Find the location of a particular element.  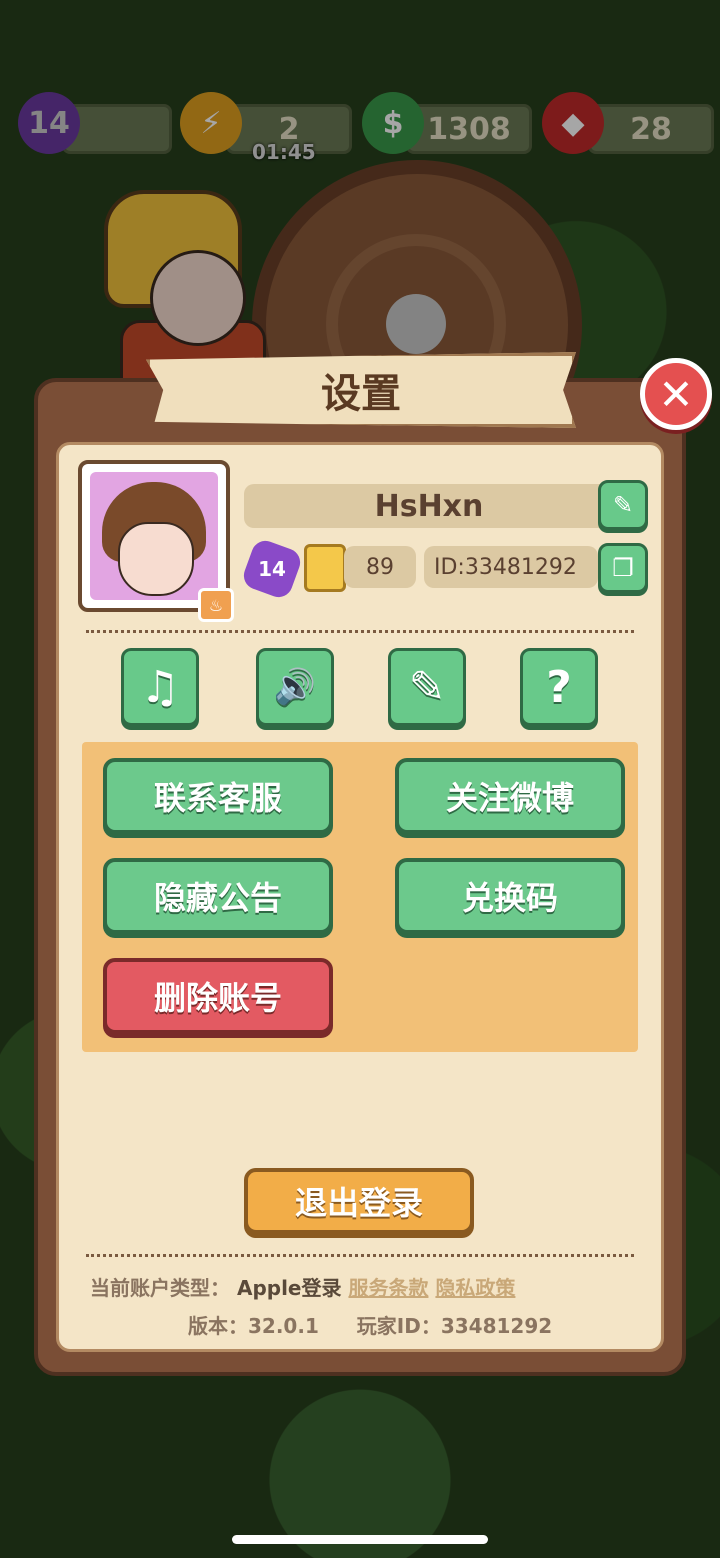

copy-icon: ❐ is located at coordinates (623, 568).